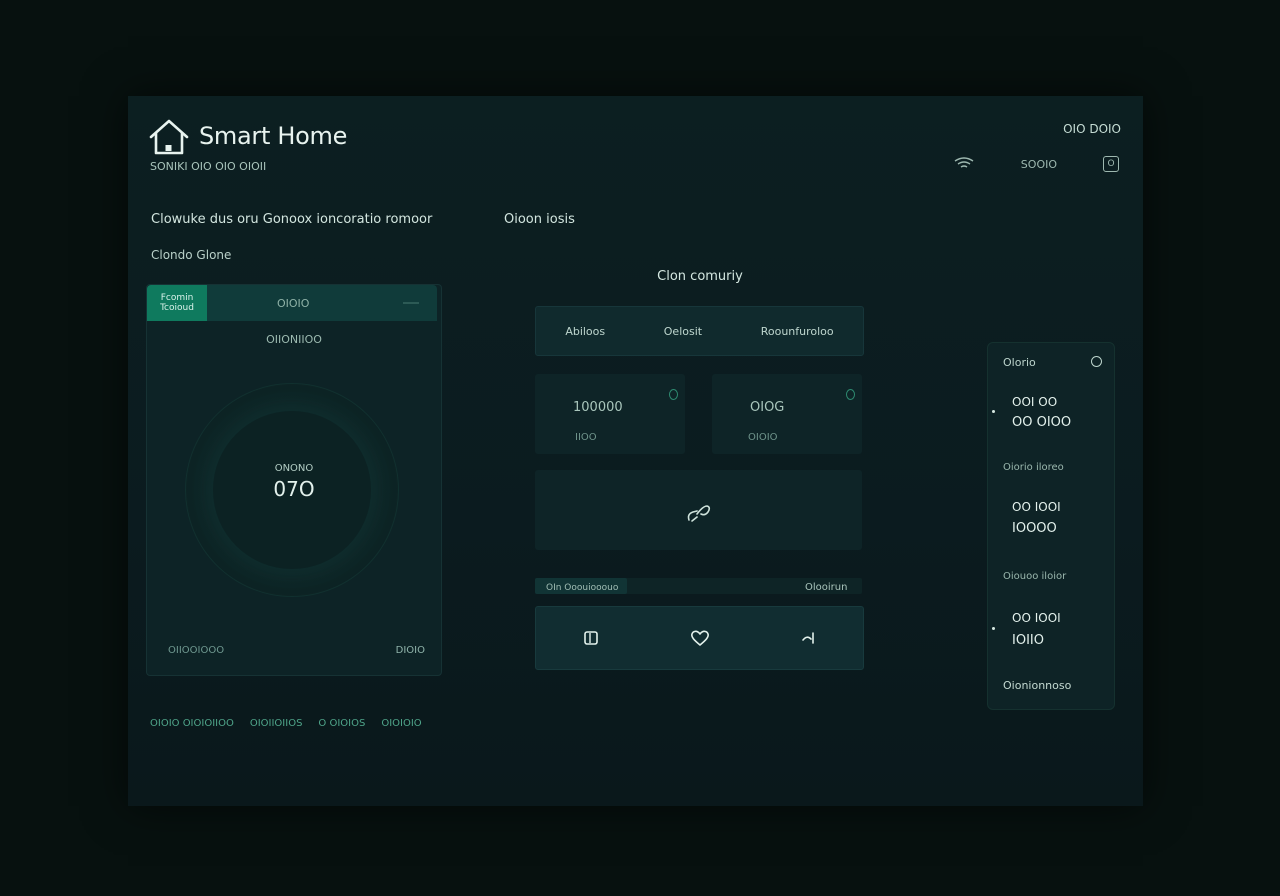  I want to click on panel-tabs: Fcomin Tcoioud OIOIO, so click(292, 303).